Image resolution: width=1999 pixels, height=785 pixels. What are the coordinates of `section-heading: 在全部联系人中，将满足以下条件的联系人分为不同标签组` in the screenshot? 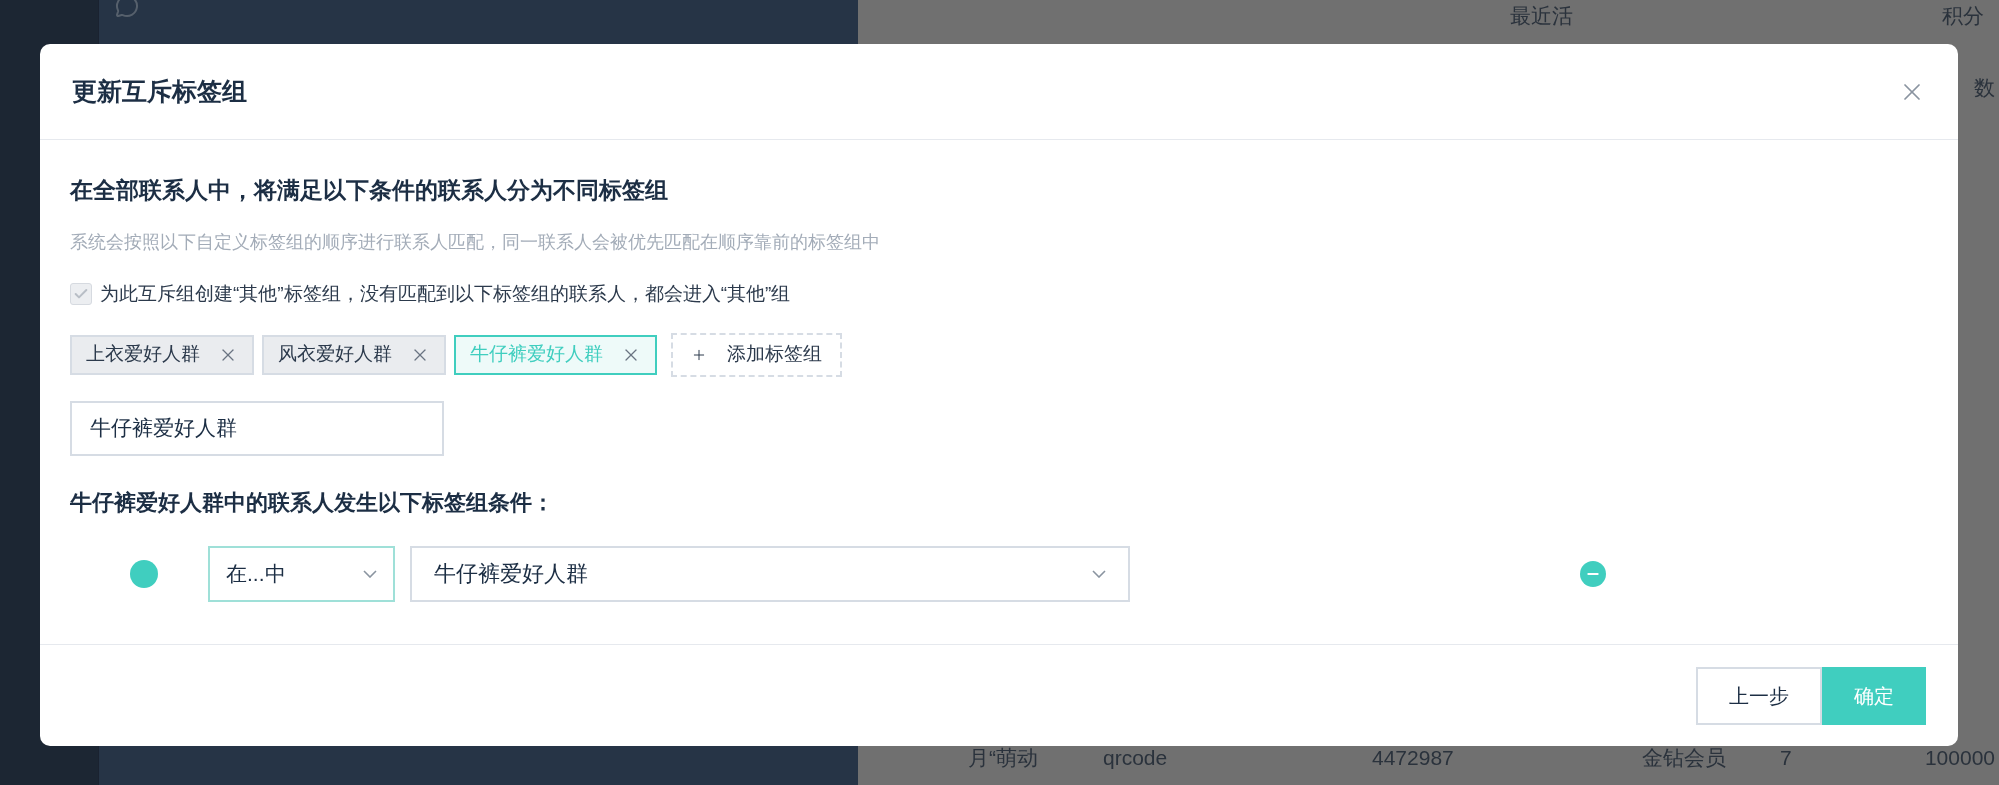 It's located at (369, 190).